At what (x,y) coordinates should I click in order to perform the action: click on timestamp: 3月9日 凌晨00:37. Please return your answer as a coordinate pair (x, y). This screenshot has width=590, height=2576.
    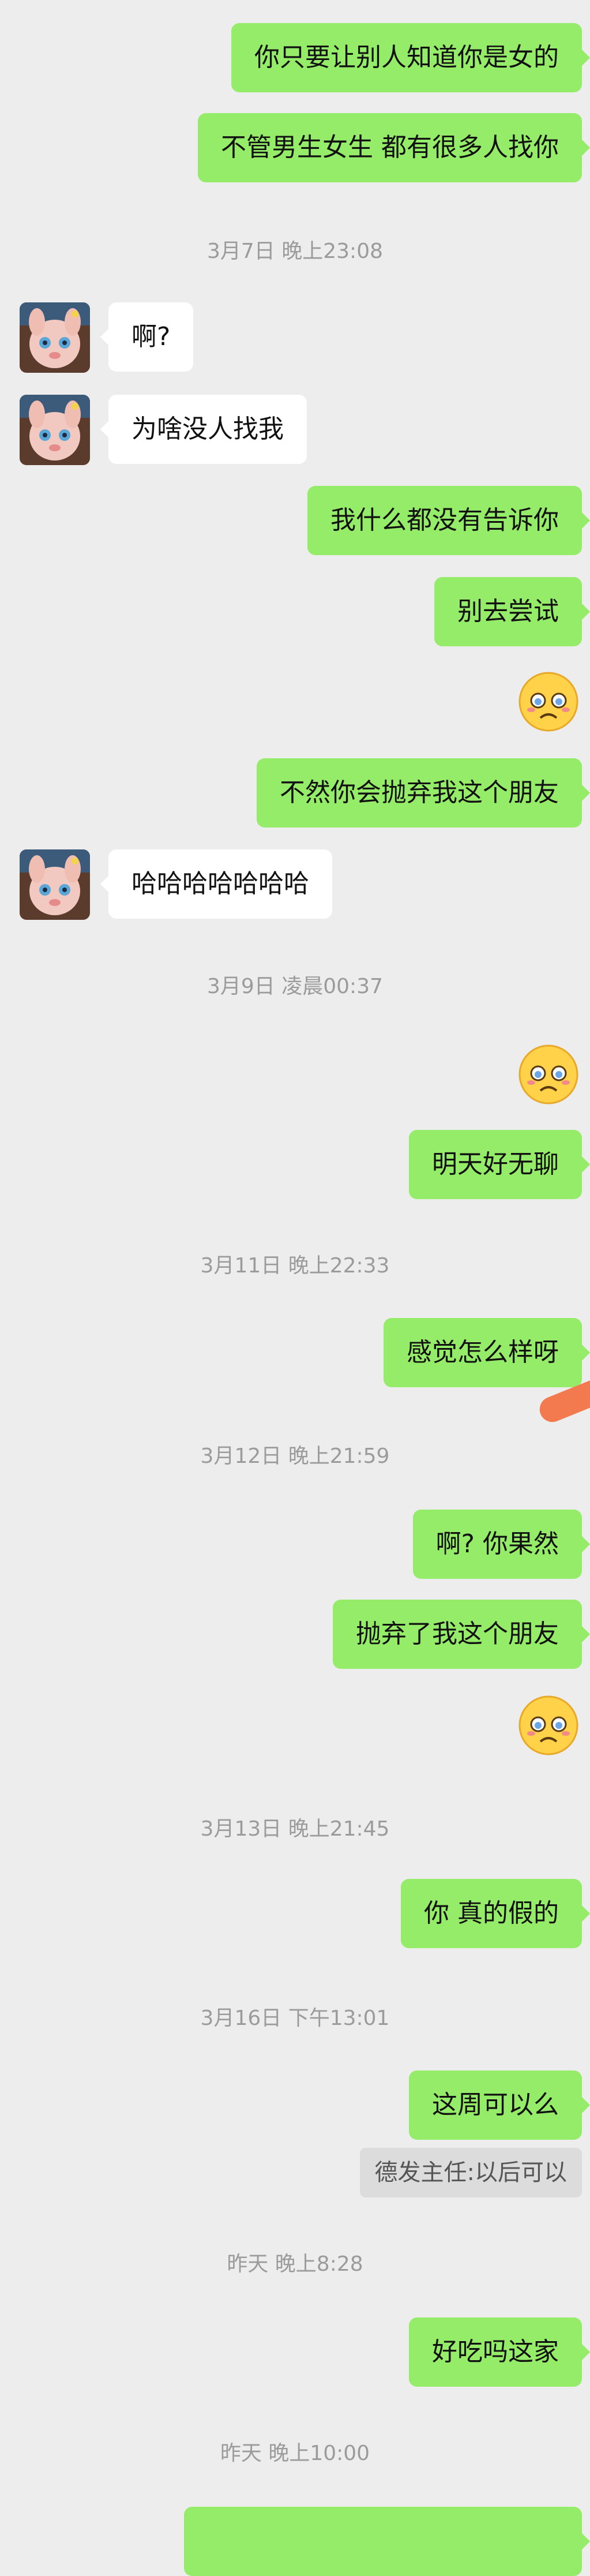
    Looking at the image, I should click on (295, 986).